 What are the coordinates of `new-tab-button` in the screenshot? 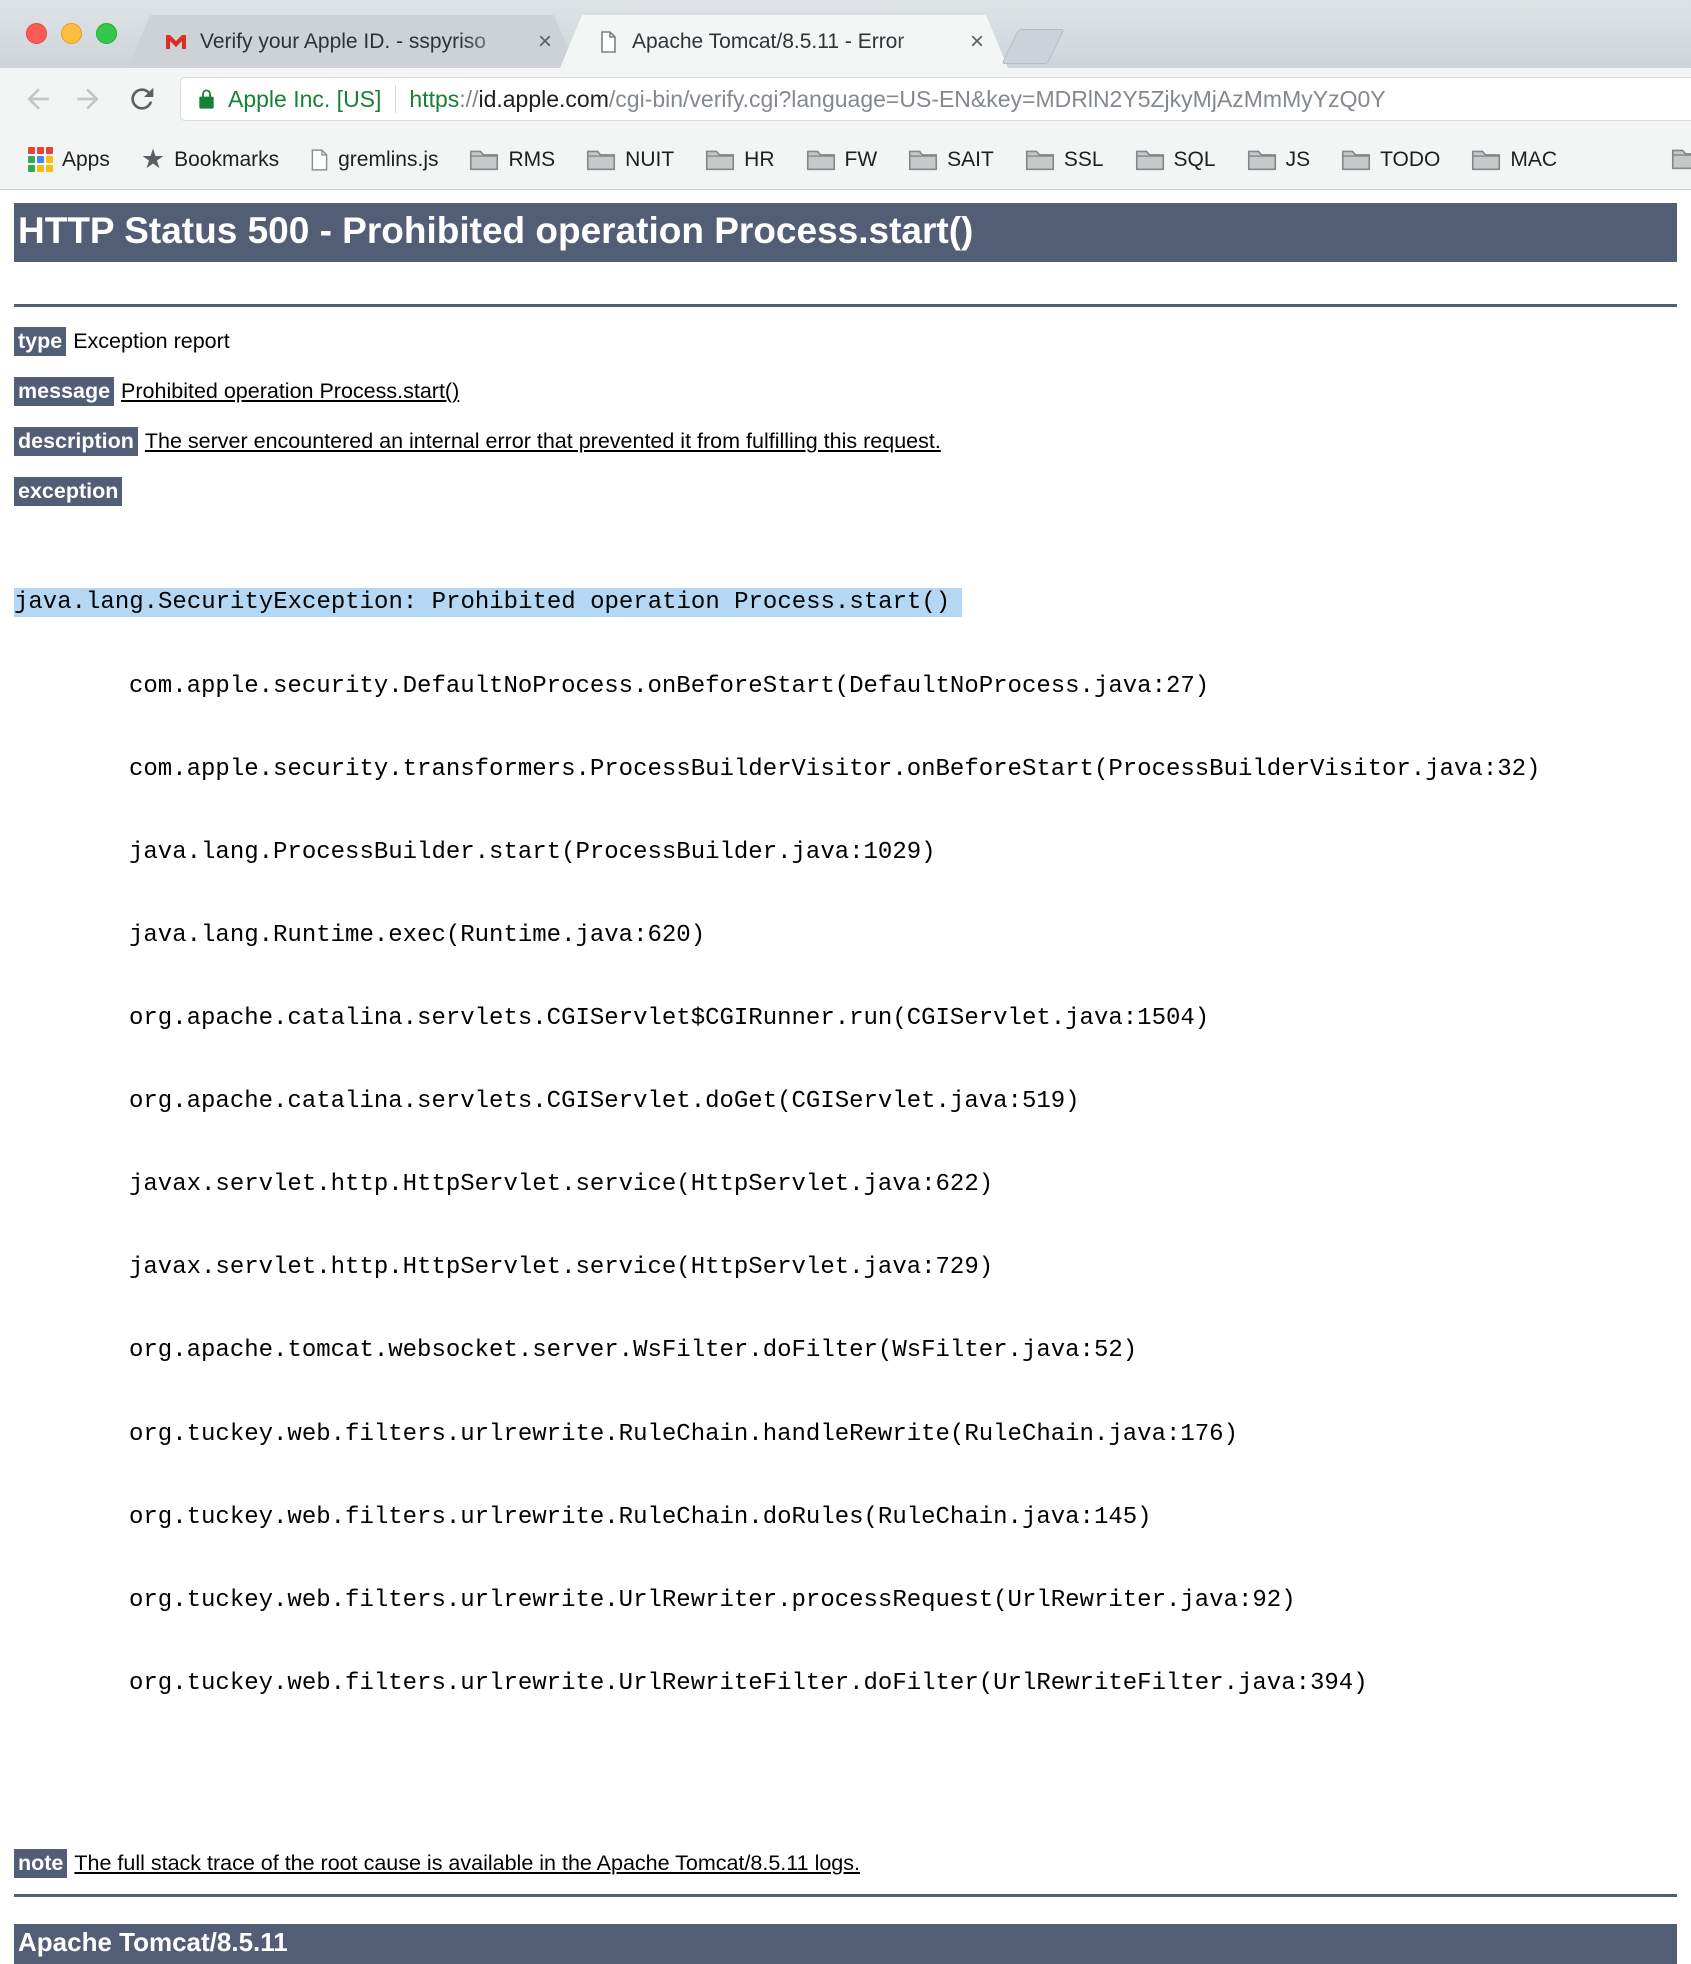 It's located at (1033, 46).